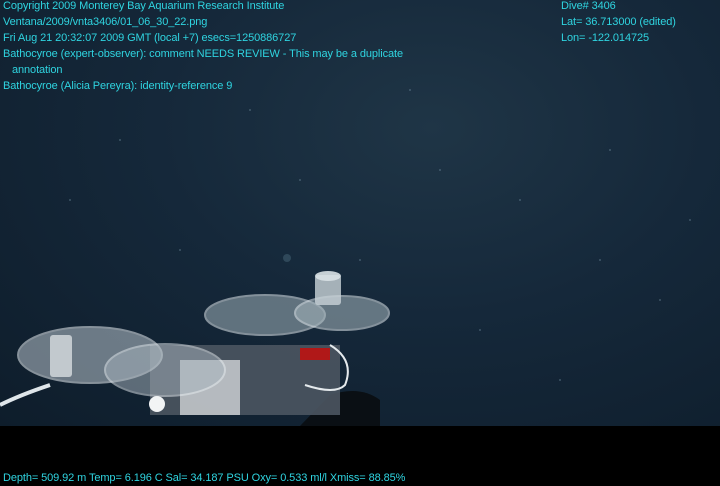 The height and width of the screenshot is (486, 720). What do you see at coordinates (342, 313) in the screenshot?
I see `right-disk` at bounding box center [342, 313].